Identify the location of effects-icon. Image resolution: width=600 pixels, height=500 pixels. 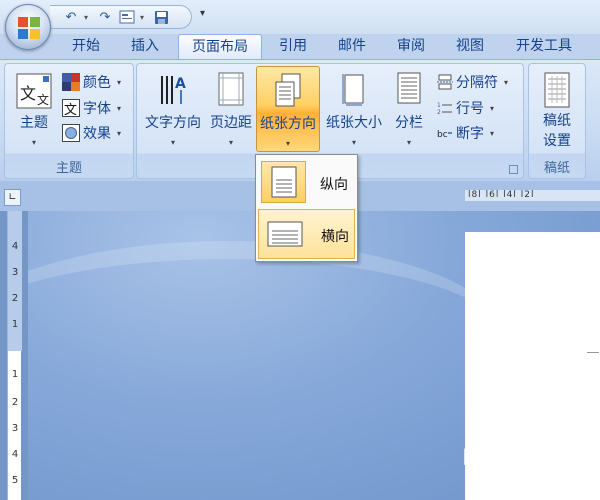
(71, 133).